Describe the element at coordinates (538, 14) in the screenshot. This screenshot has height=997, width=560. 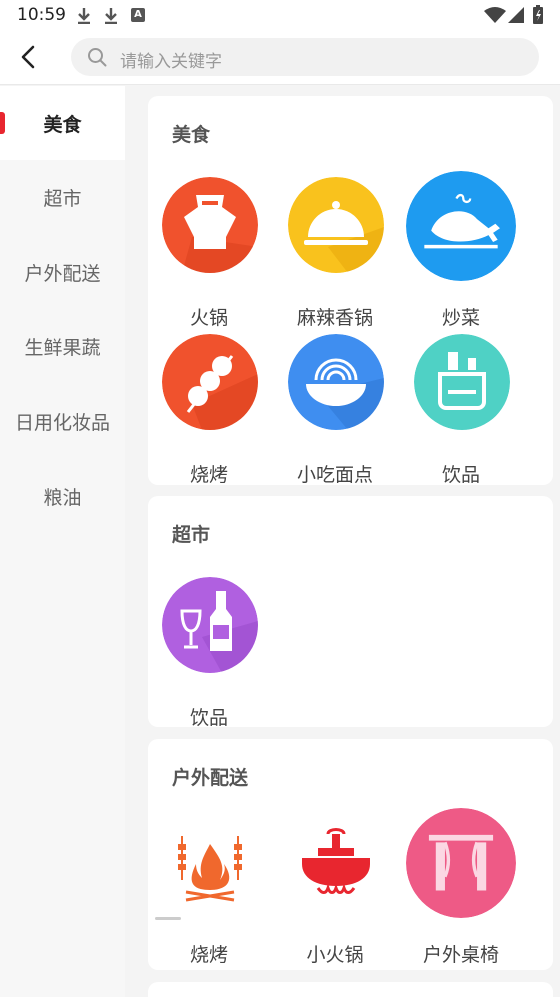
I see `battery-icon` at that location.